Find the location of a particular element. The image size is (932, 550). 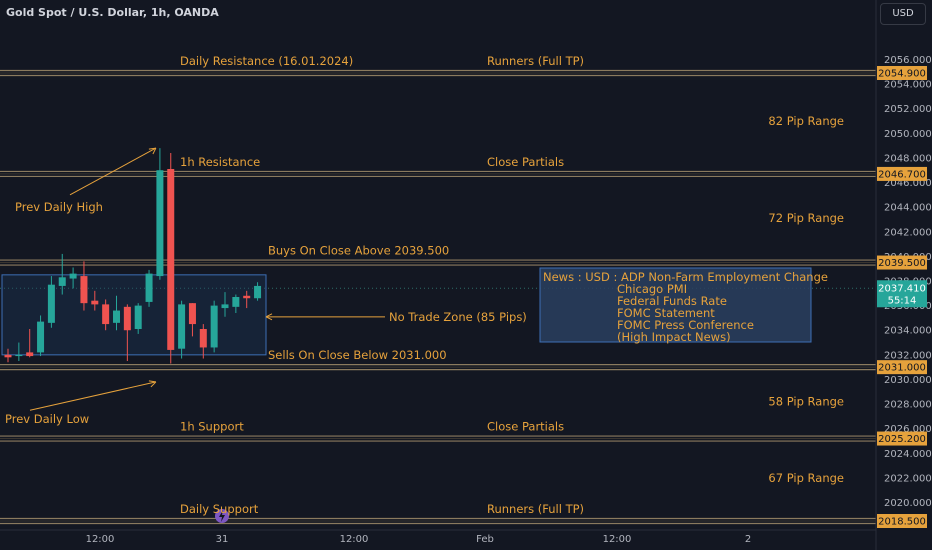

price-tick: 2030.000 is located at coordinates (908, 380).